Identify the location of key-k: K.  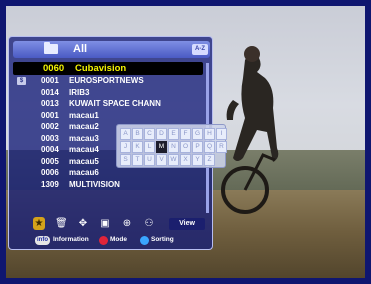
(137, 147).